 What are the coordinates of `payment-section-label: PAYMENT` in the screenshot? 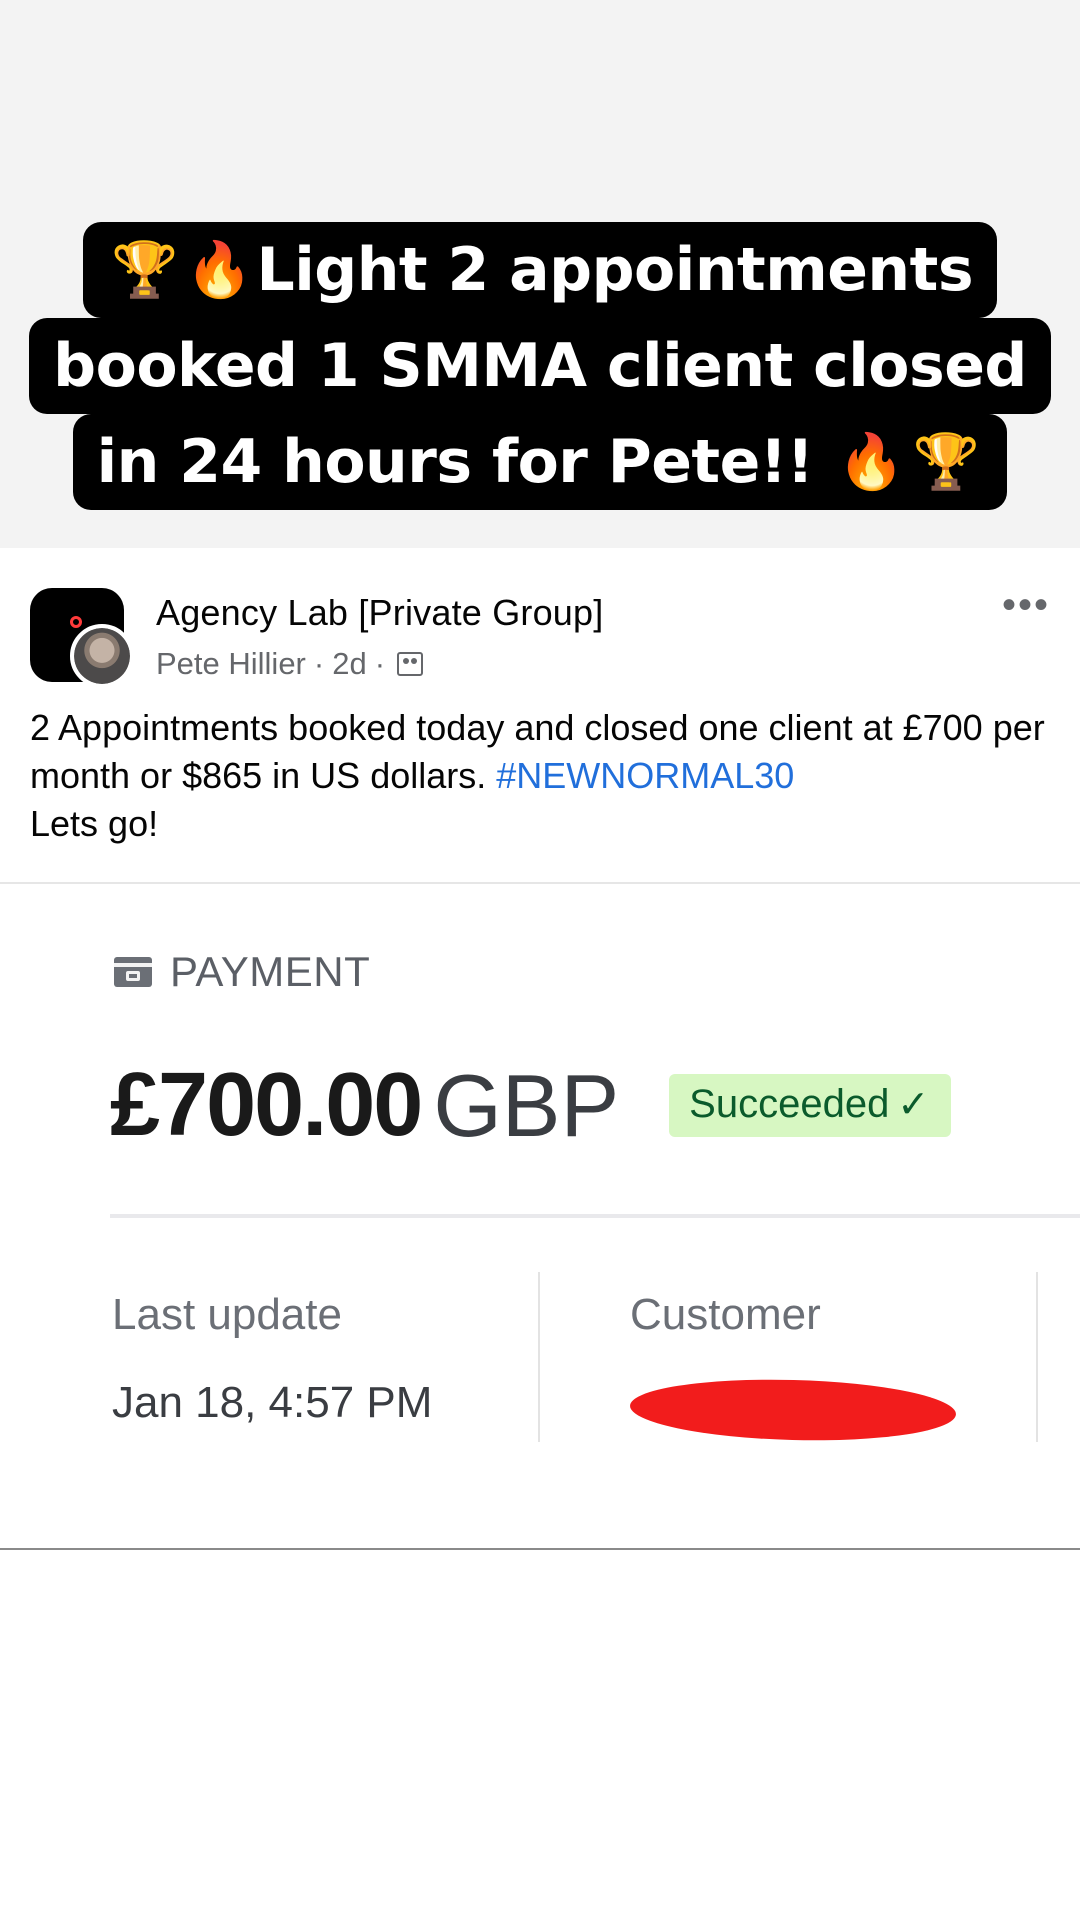 It's located at (242, 972).